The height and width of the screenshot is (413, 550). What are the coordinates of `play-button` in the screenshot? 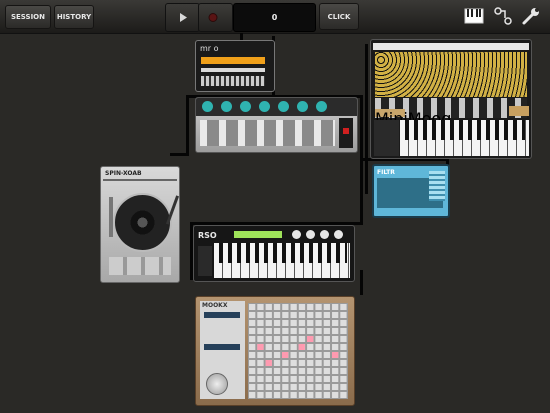 It's located at (182, 17).